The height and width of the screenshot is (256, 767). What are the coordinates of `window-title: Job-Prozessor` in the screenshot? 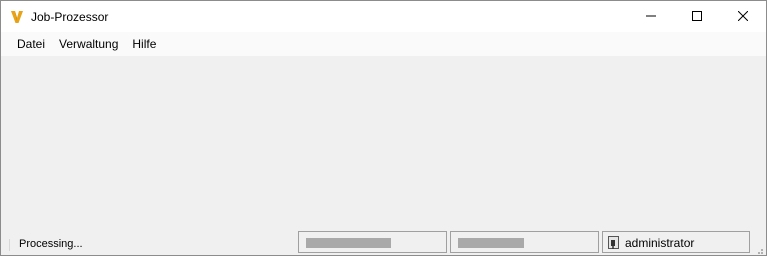 It's located at (70, 16).